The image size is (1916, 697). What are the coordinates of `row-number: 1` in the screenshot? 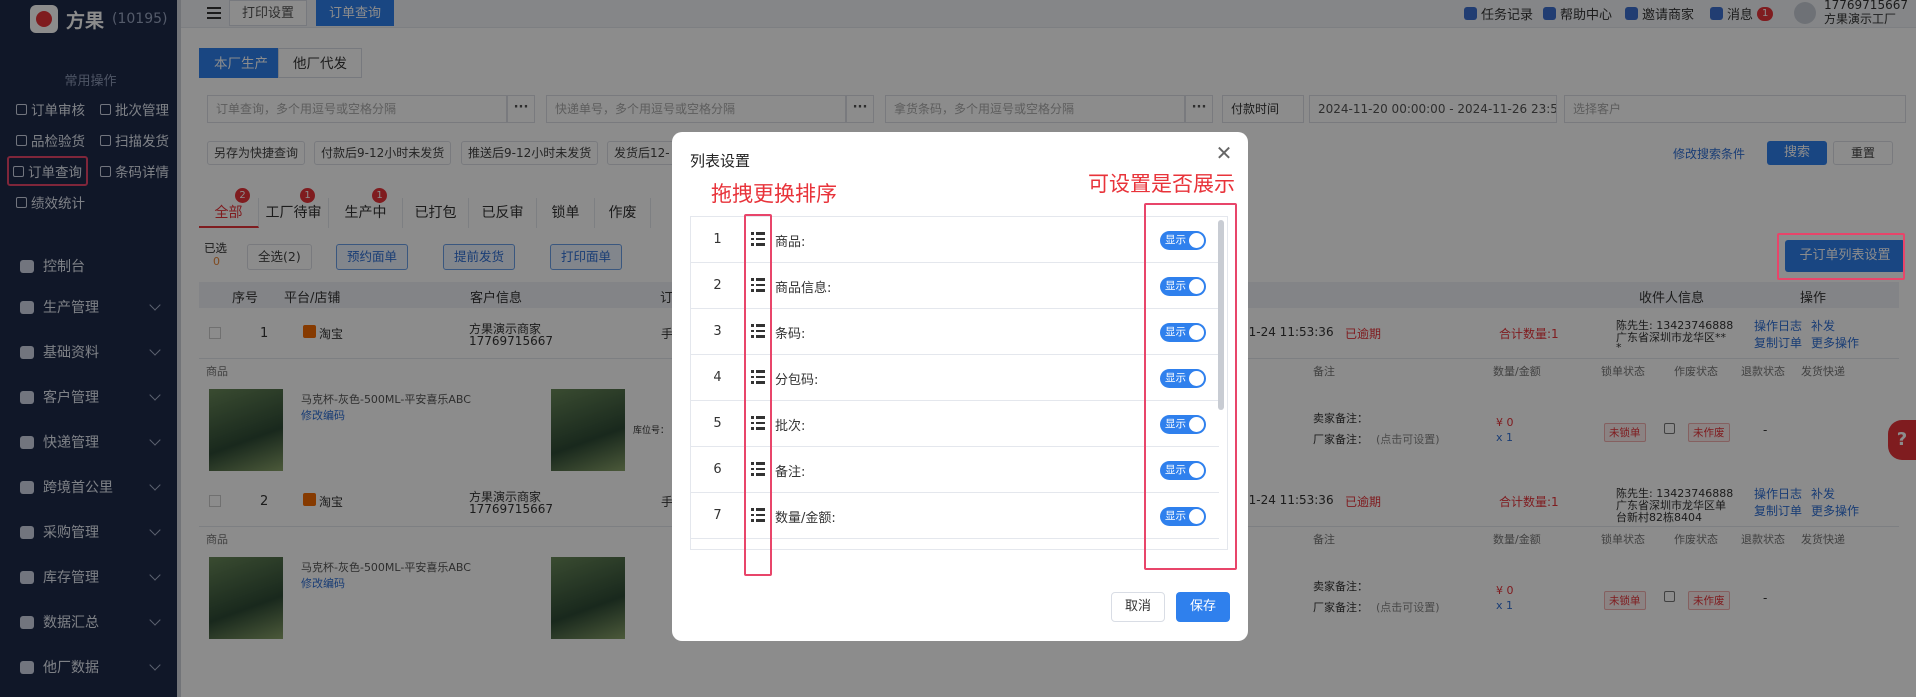 It's located at (718, 240).